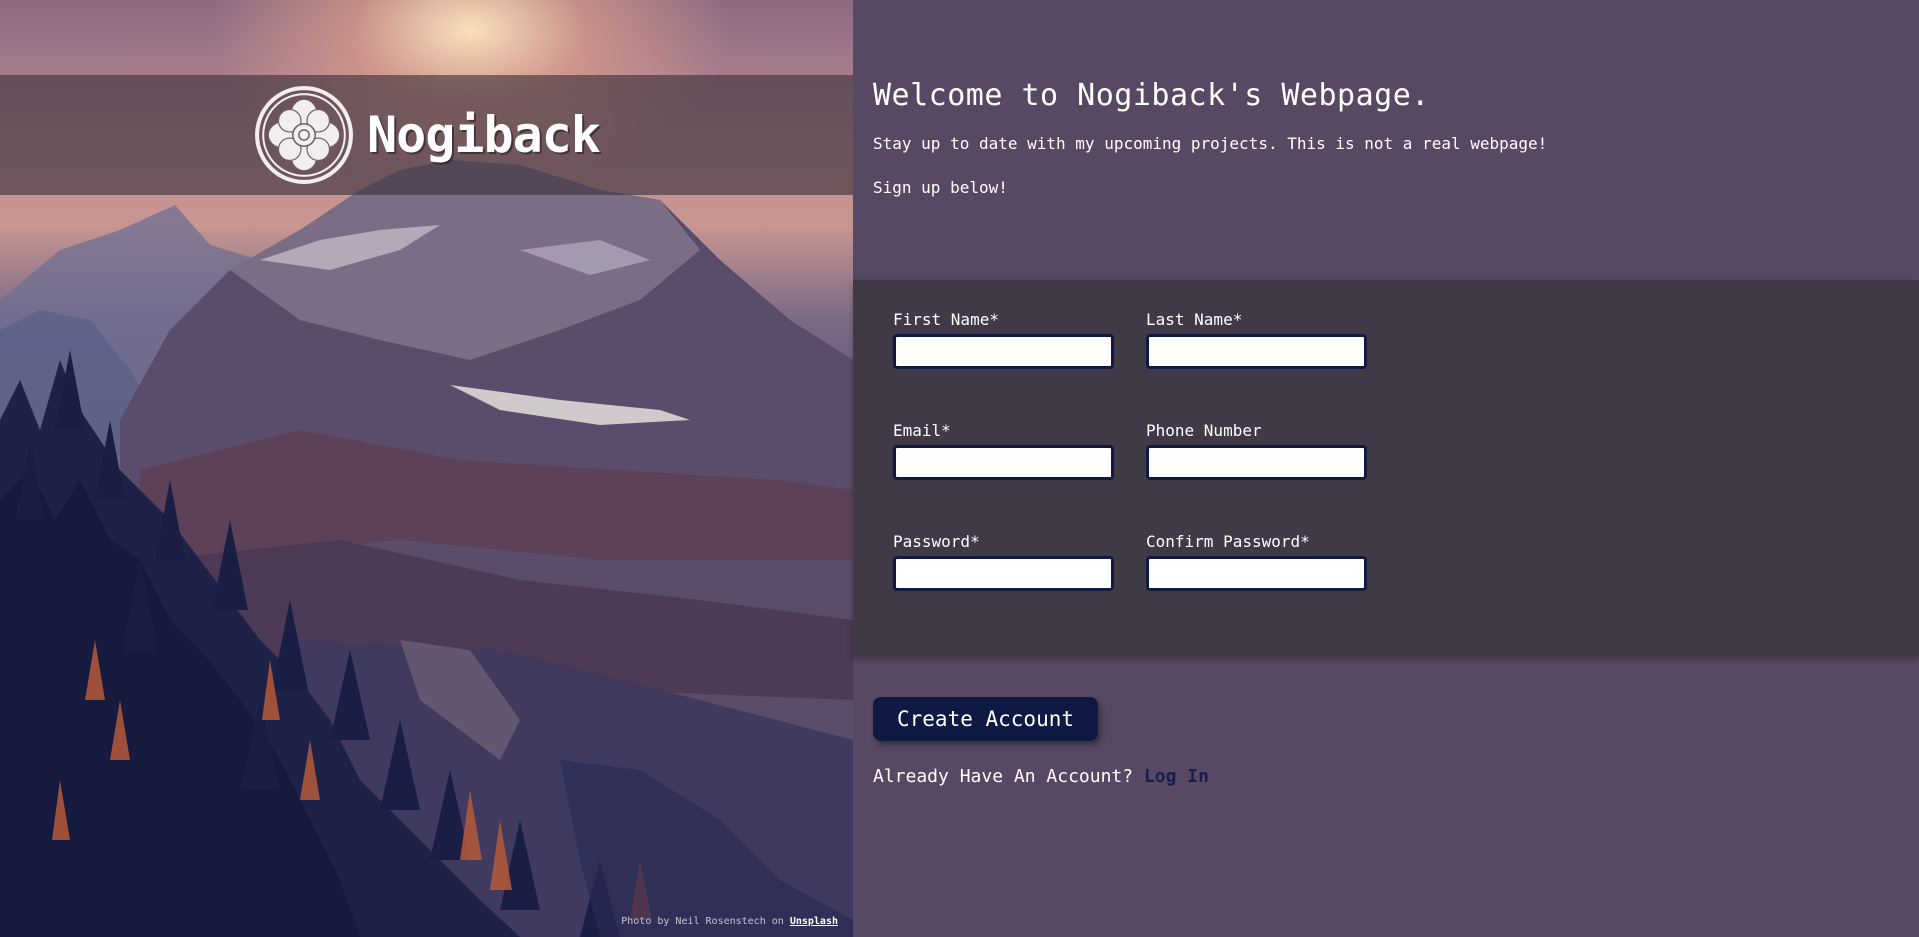 Image resolution: width=1919 pixels, height=937 pixels. What do you see at coordinates (1003, 573) in the screenshot?
I see `password-input` at bounding box center [1003, 573].